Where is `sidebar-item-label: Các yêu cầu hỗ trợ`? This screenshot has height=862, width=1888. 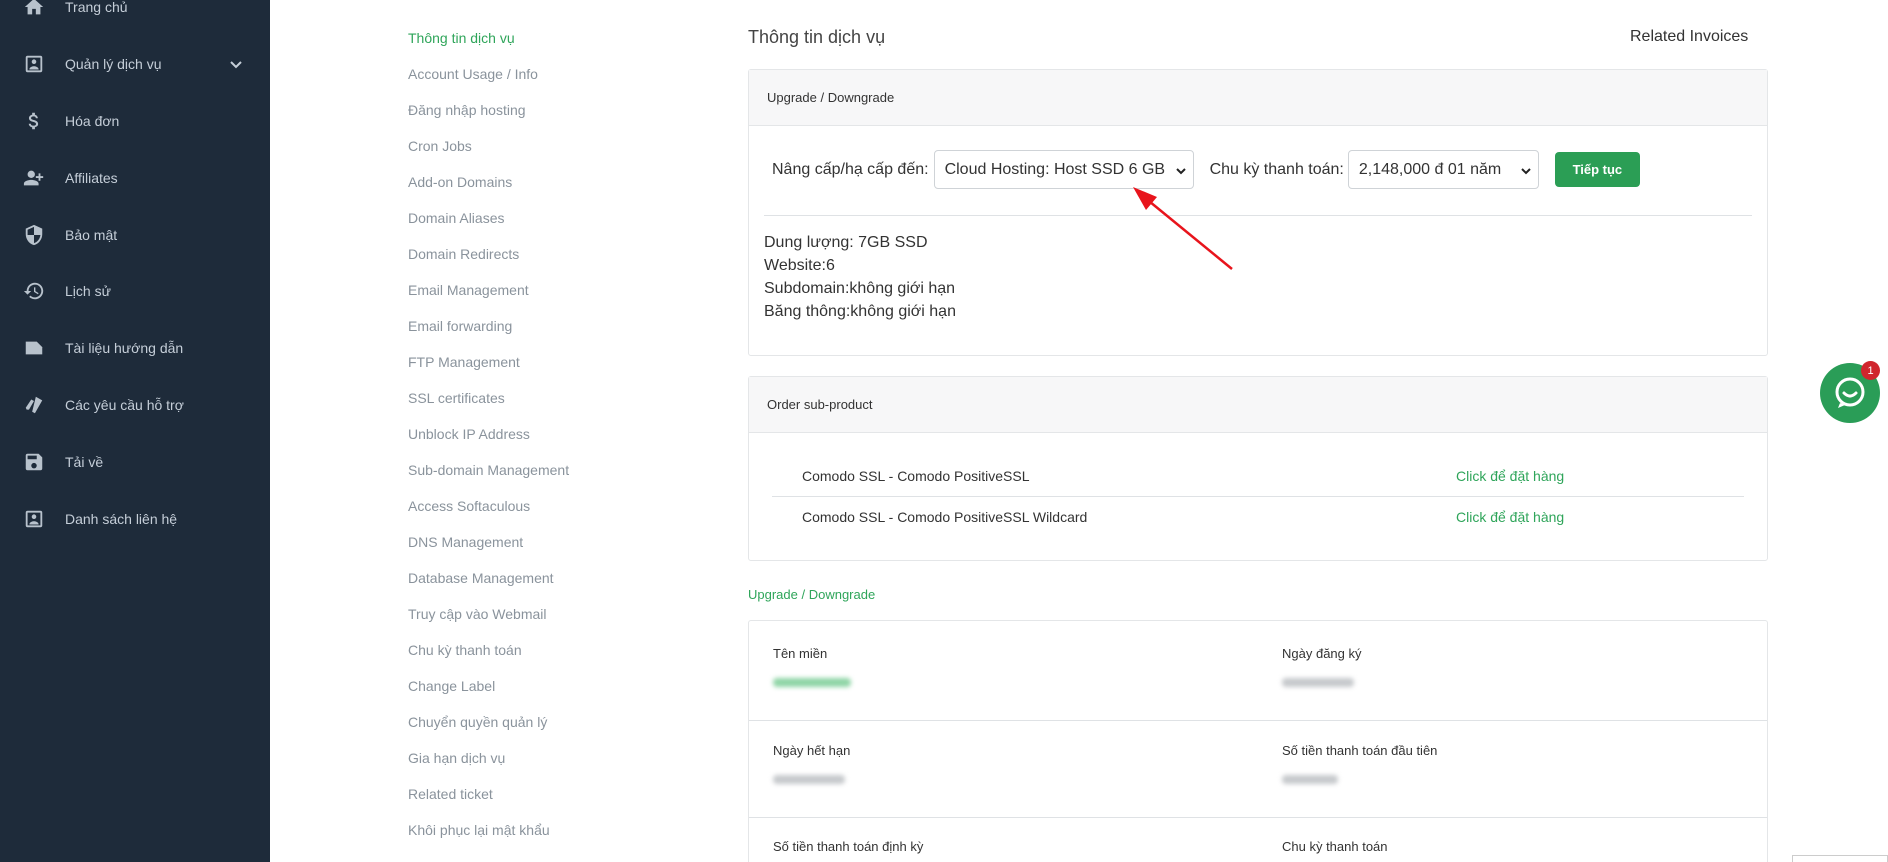 sidebar-item-label: Các yêu cầu hỗ trợ is located at coordinates (124, 405).